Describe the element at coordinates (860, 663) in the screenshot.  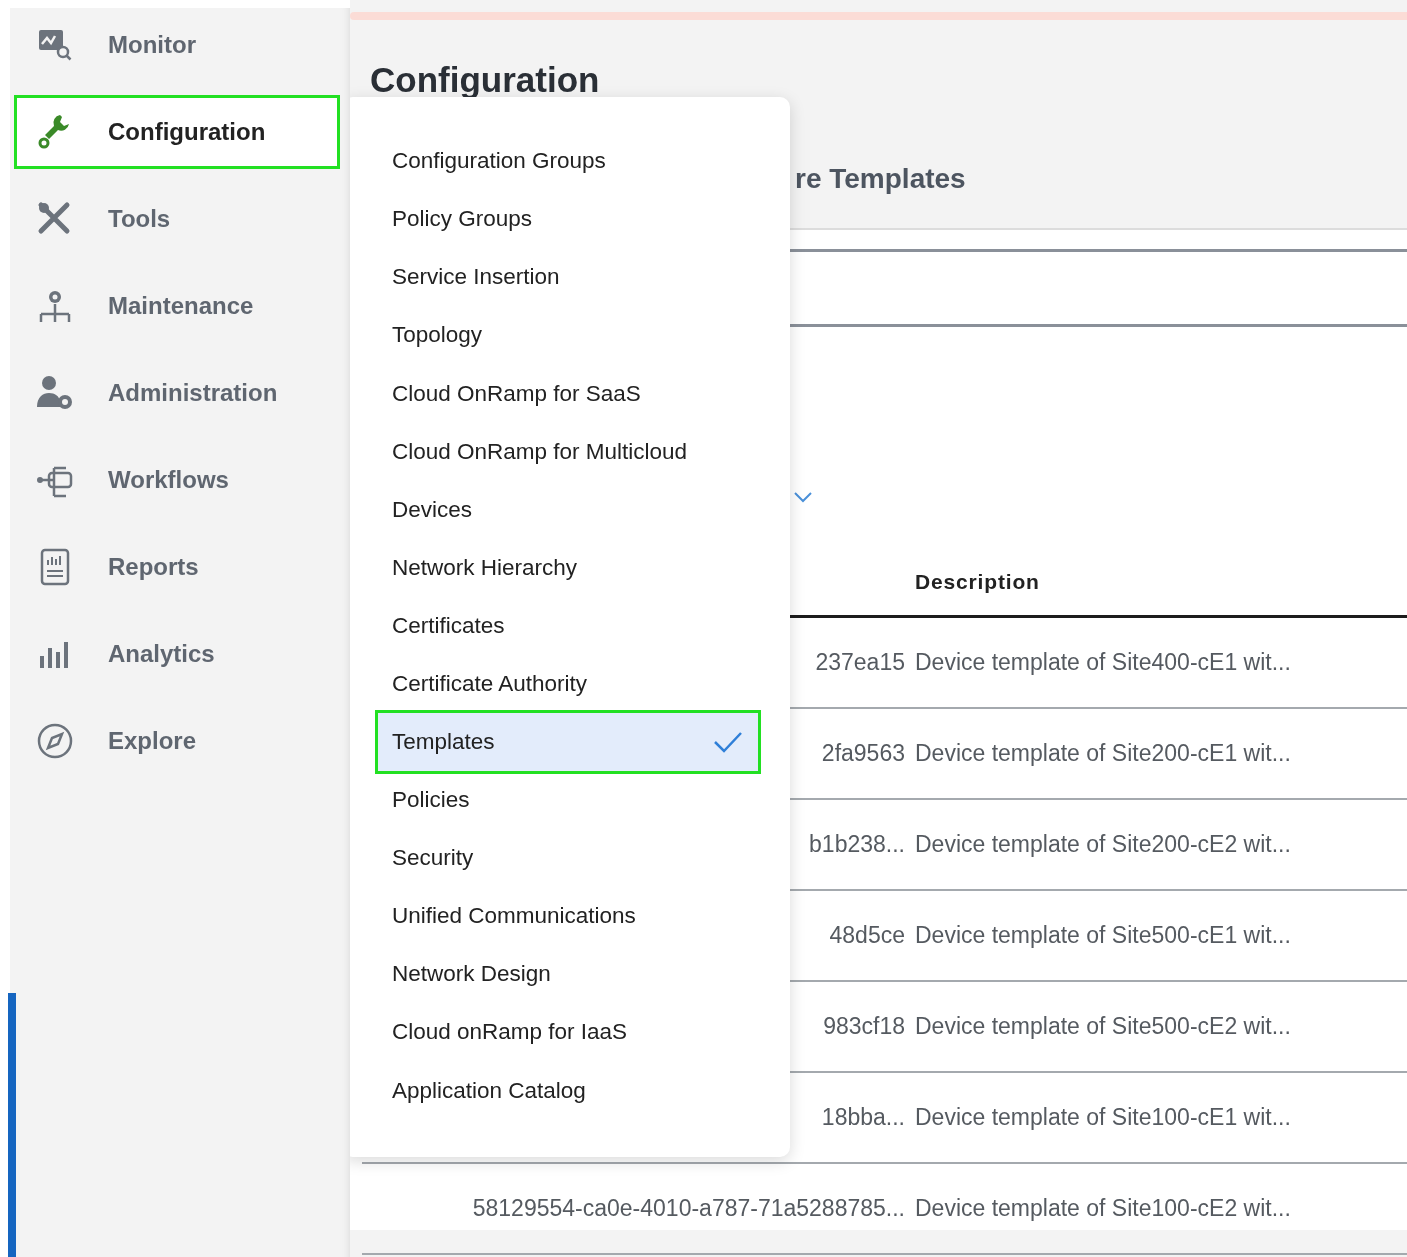
I see `table-cell-text: 237ea15` at that location.